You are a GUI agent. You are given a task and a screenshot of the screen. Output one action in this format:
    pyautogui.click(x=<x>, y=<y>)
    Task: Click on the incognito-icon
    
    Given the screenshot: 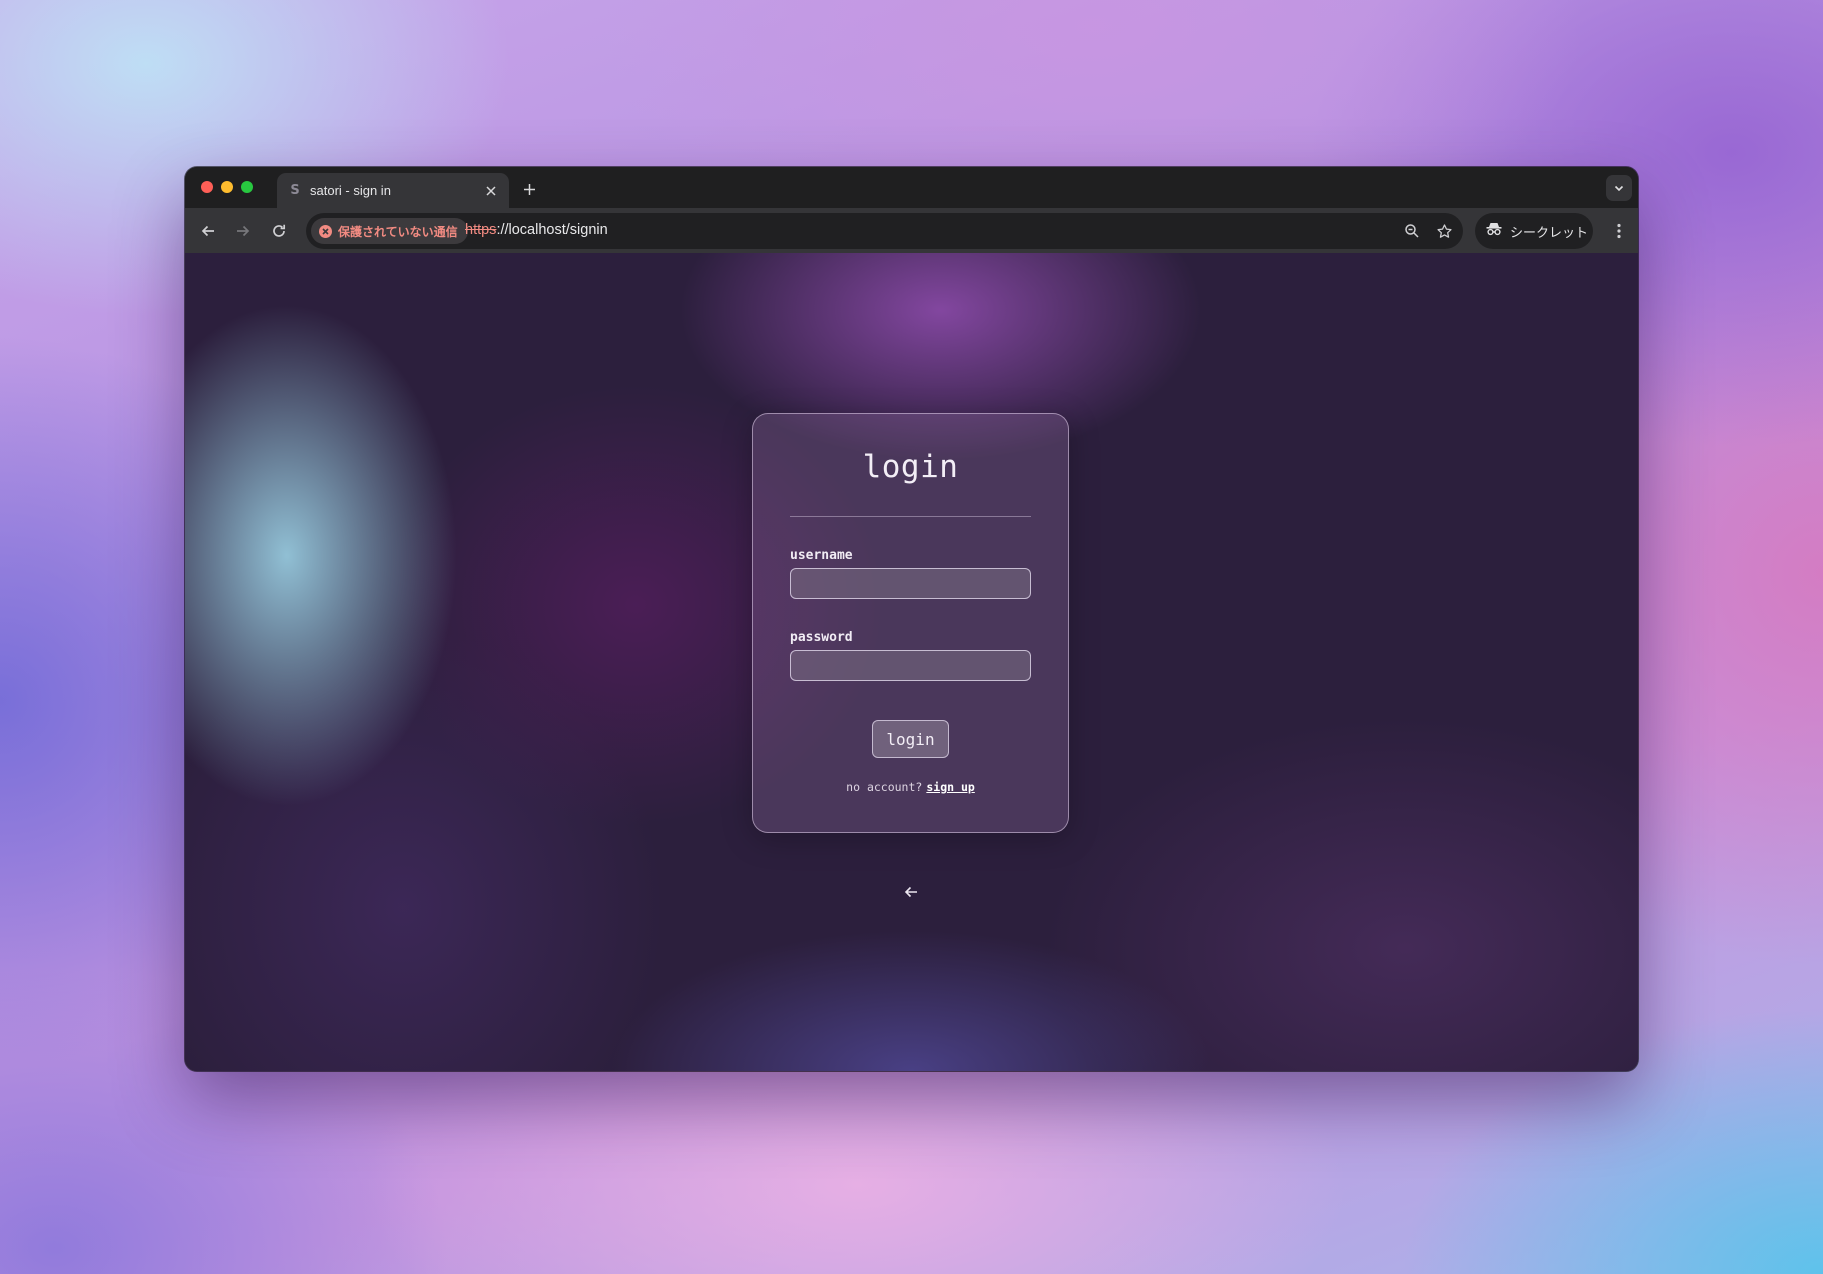 What is the action you would take?
    pyautogui.click(x=1494, y=231)
    